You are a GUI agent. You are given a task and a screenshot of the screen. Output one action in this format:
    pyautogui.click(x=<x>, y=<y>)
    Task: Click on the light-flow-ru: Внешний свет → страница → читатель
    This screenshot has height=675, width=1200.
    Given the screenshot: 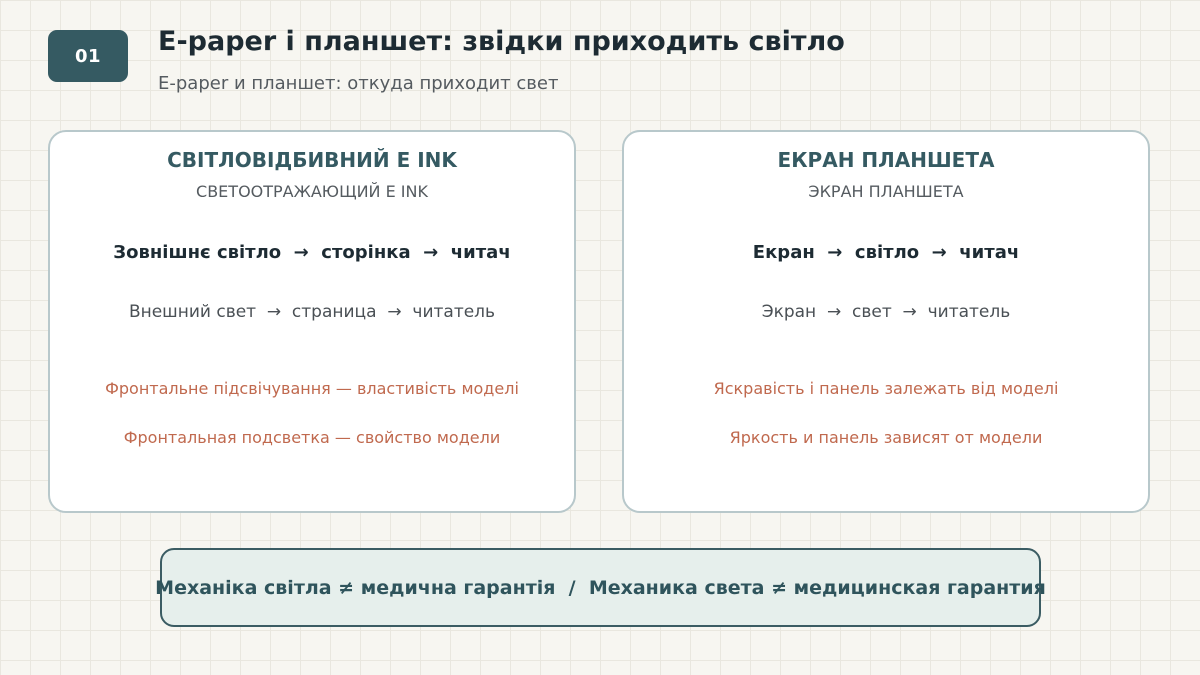 What is the action you would take?
    pyautogui.click(x=312, y=312)
    